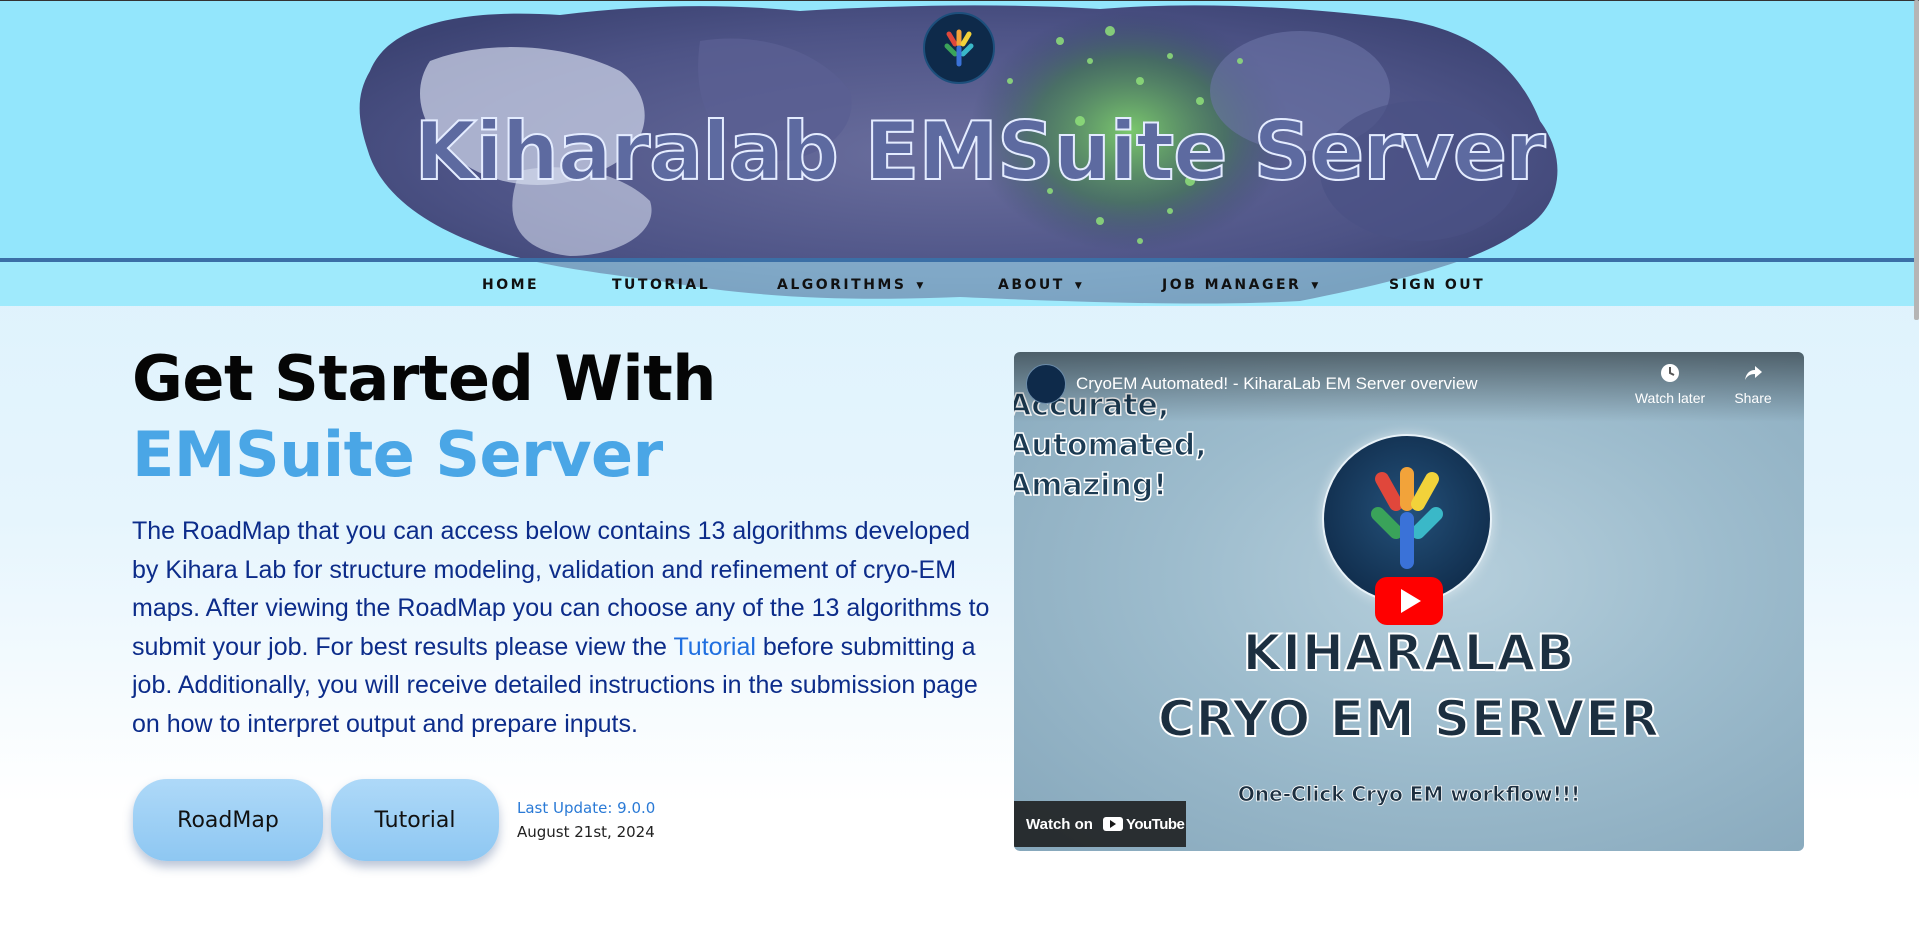 The height and width of the screenshot is (945, 1919). What do you see at coordinates (1046, 384) in the screenshot?
I see `channel-avatar` at bounding box center [1046, 384].